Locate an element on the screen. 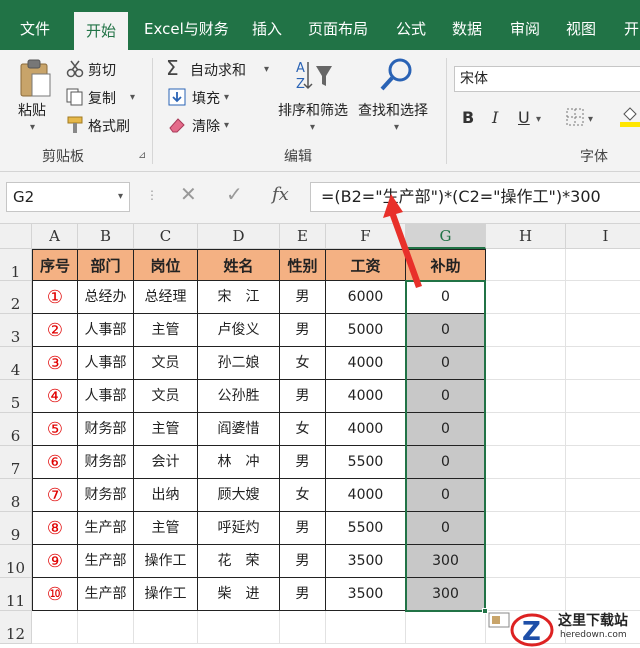 Image resolution: width=640 pixels, height=648 pixels. row-header-12: 12 is located at coordinates (16, 627).